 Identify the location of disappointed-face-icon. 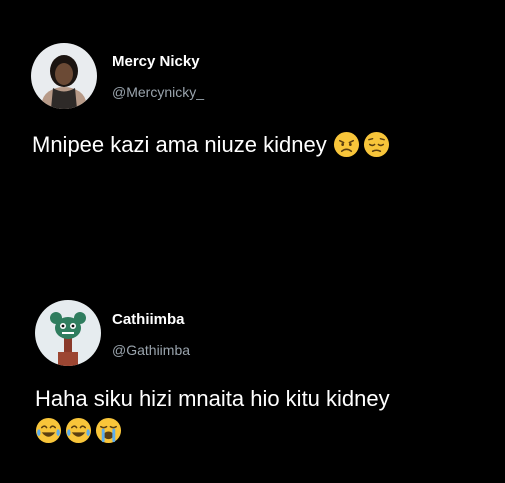
(346, 144).